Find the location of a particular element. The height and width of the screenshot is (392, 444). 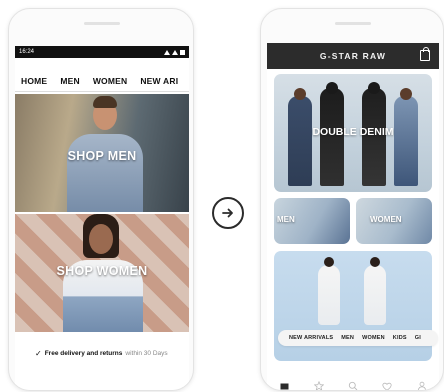

app-header: G-STAR RAW is located at coordinates (353, 56).